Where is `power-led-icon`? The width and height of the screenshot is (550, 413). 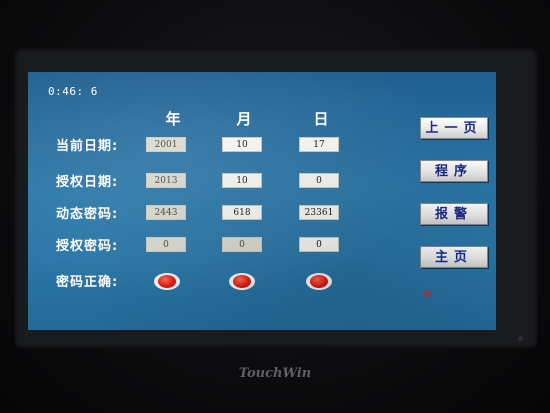
power-led-icon is located at coordinates (520, 338).